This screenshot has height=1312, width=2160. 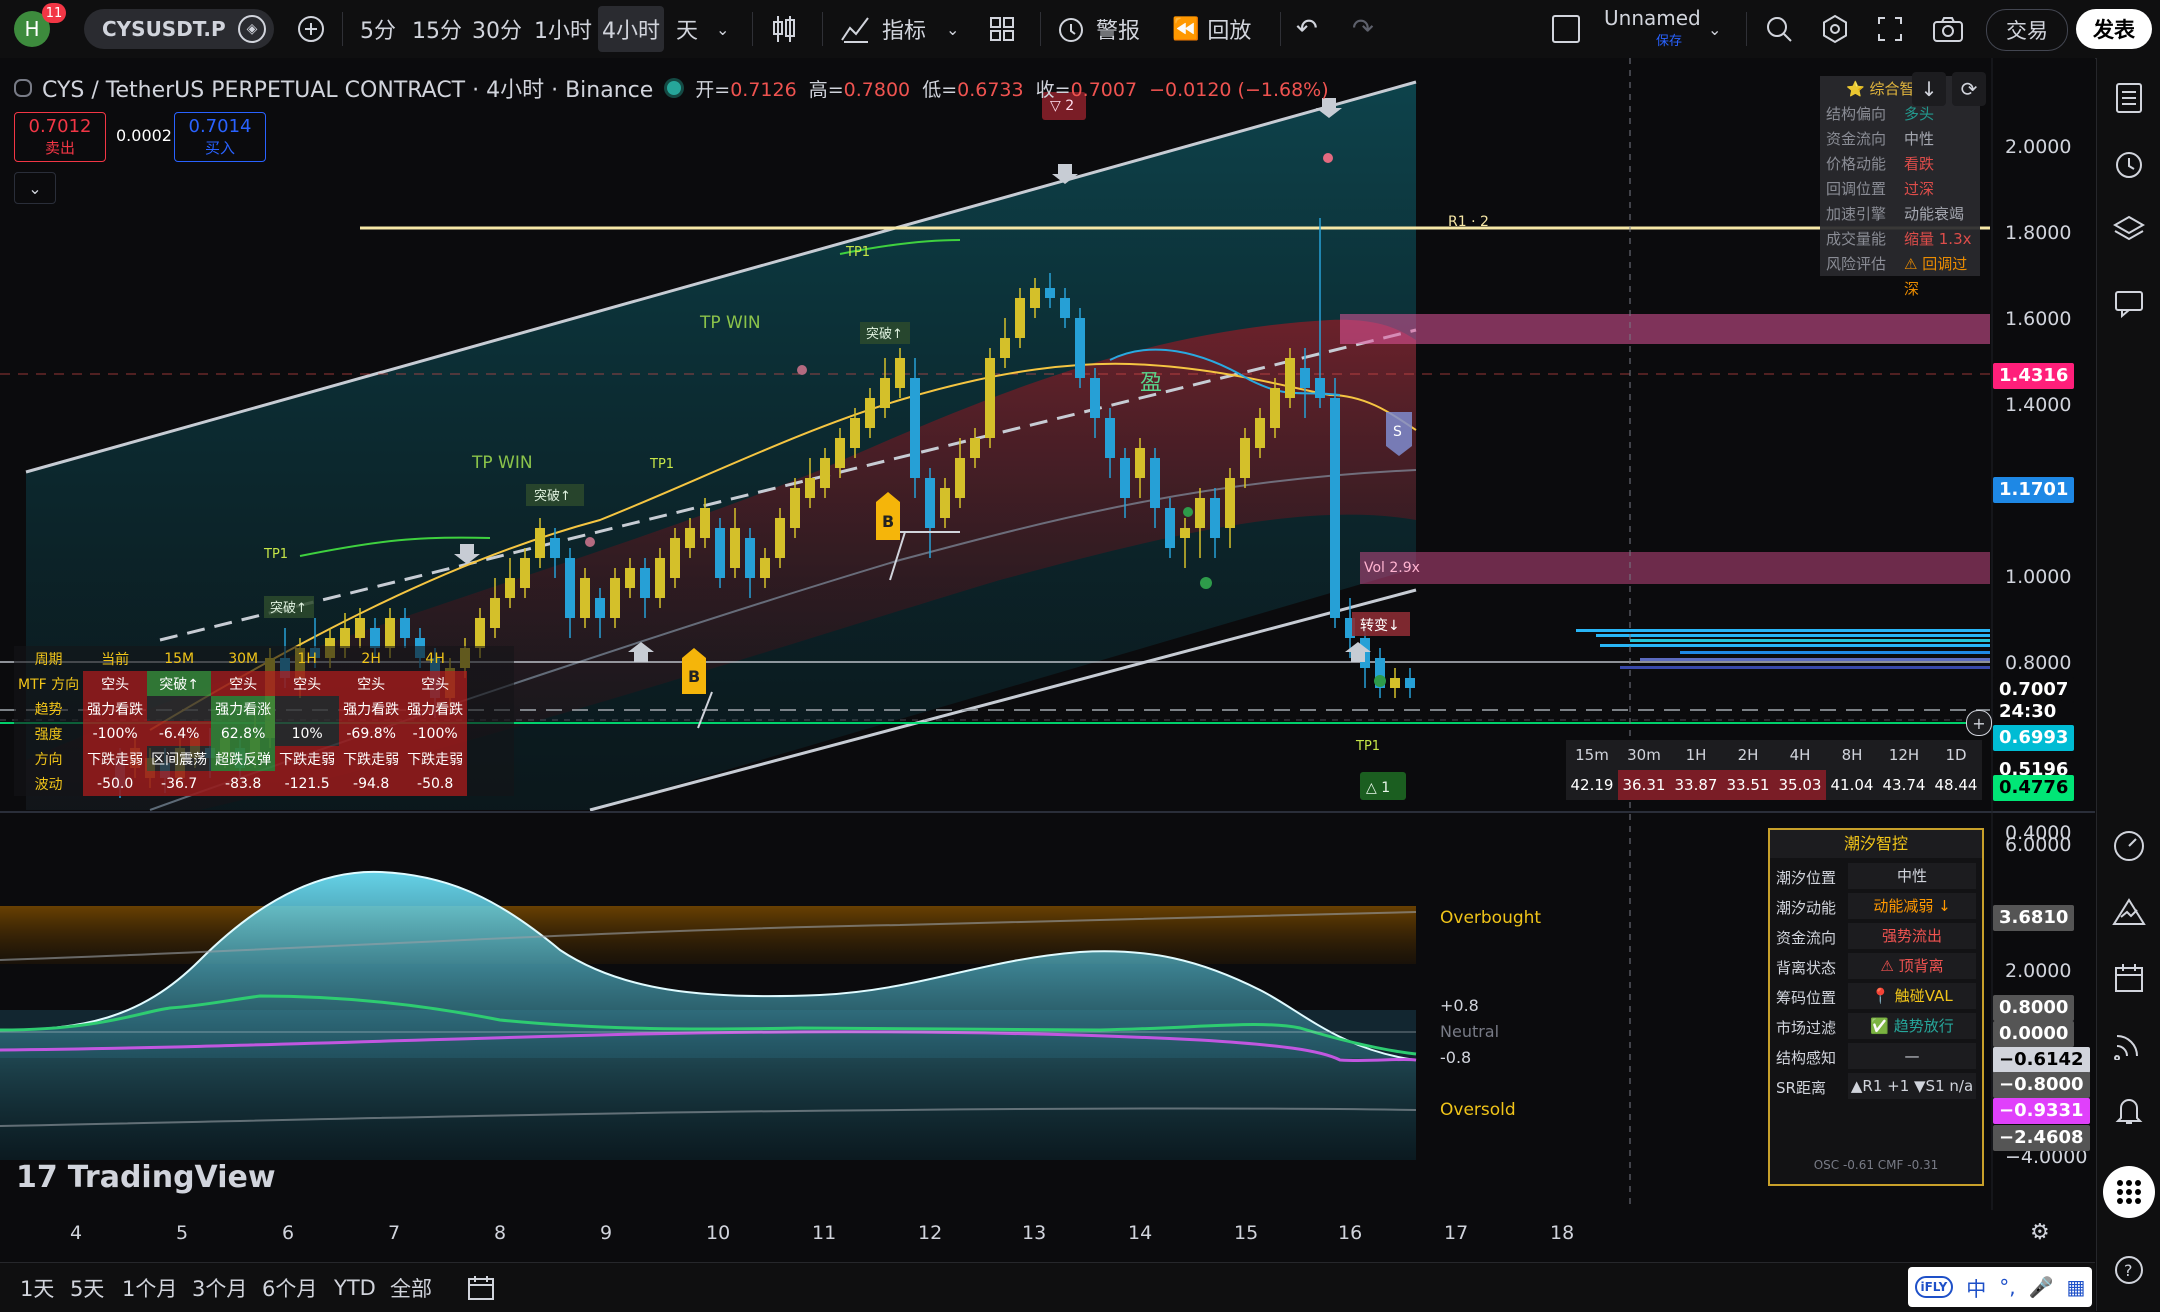 I want to click on spread-value: 0.0002, so click(x=144, y=135).